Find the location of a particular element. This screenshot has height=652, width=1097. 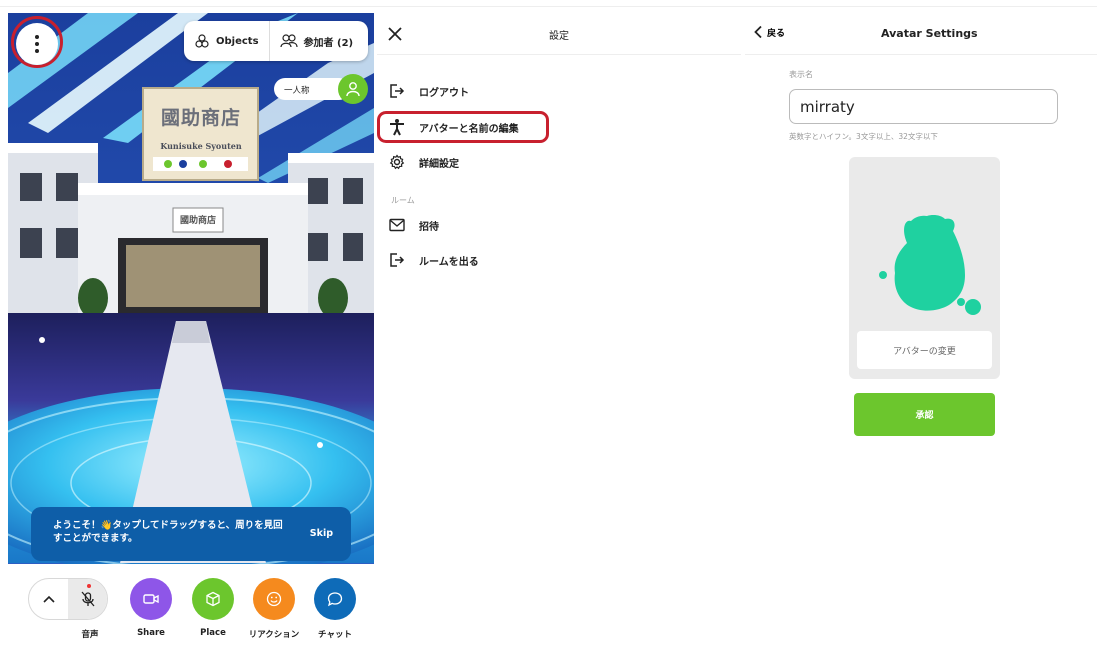

cube-icon is located at coordinates (213, 599).